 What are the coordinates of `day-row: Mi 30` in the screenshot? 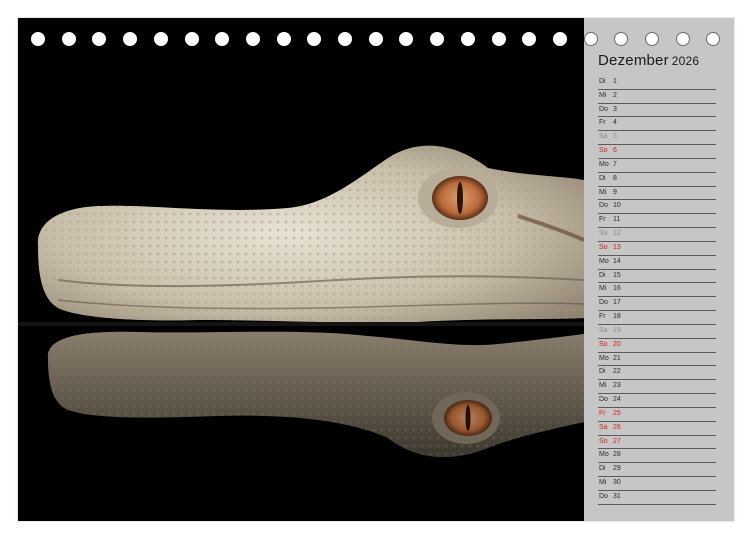 It's located at (657, 484).